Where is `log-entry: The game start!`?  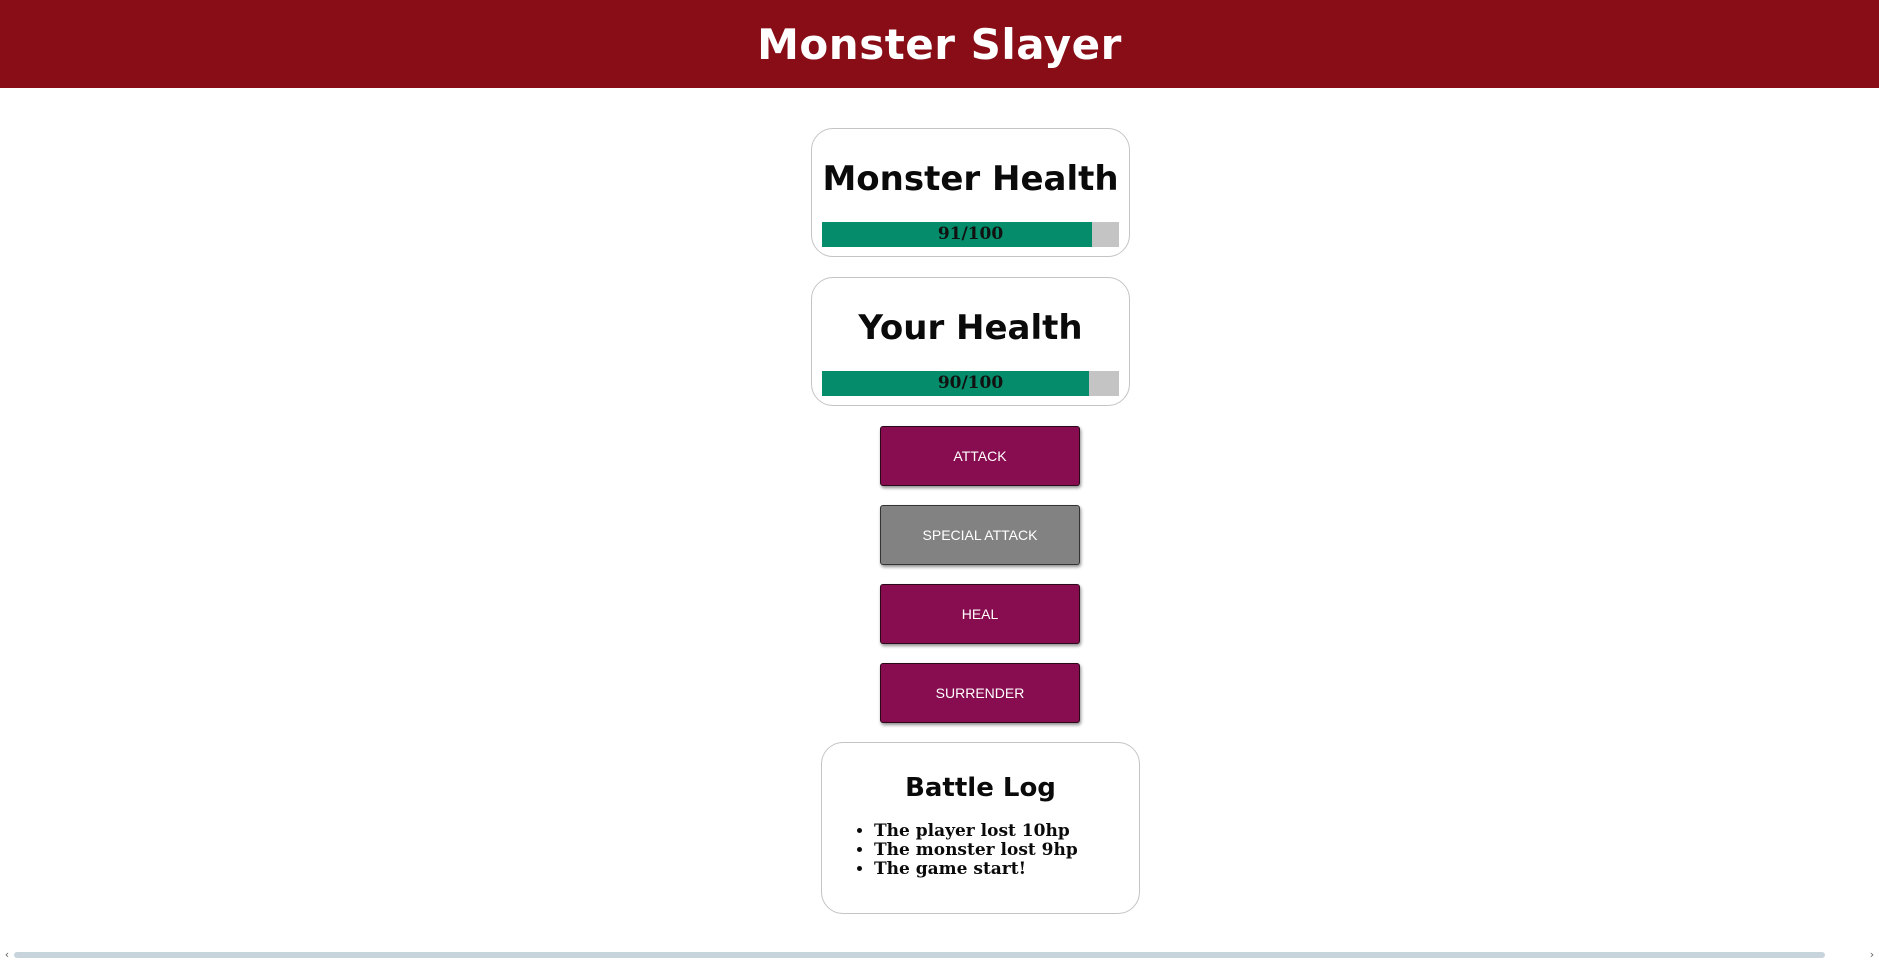
log-entry: The game start! is located at coordinates (976, 869).